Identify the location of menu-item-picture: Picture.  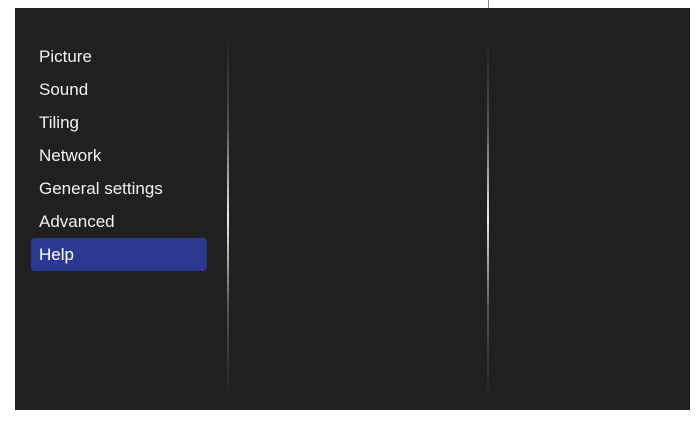
(119, 56).